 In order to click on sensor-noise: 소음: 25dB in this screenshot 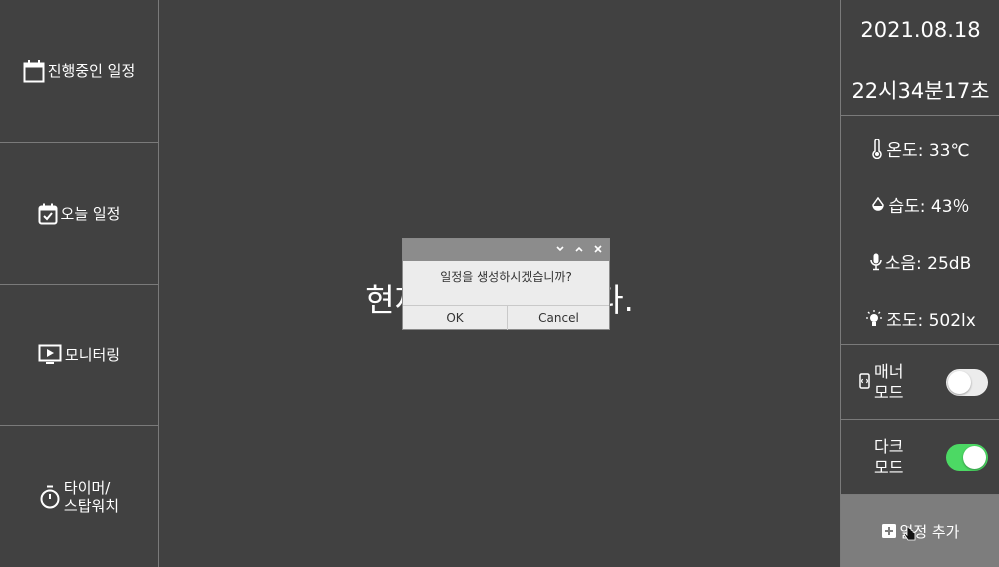, I will do `click(920, 261)`.